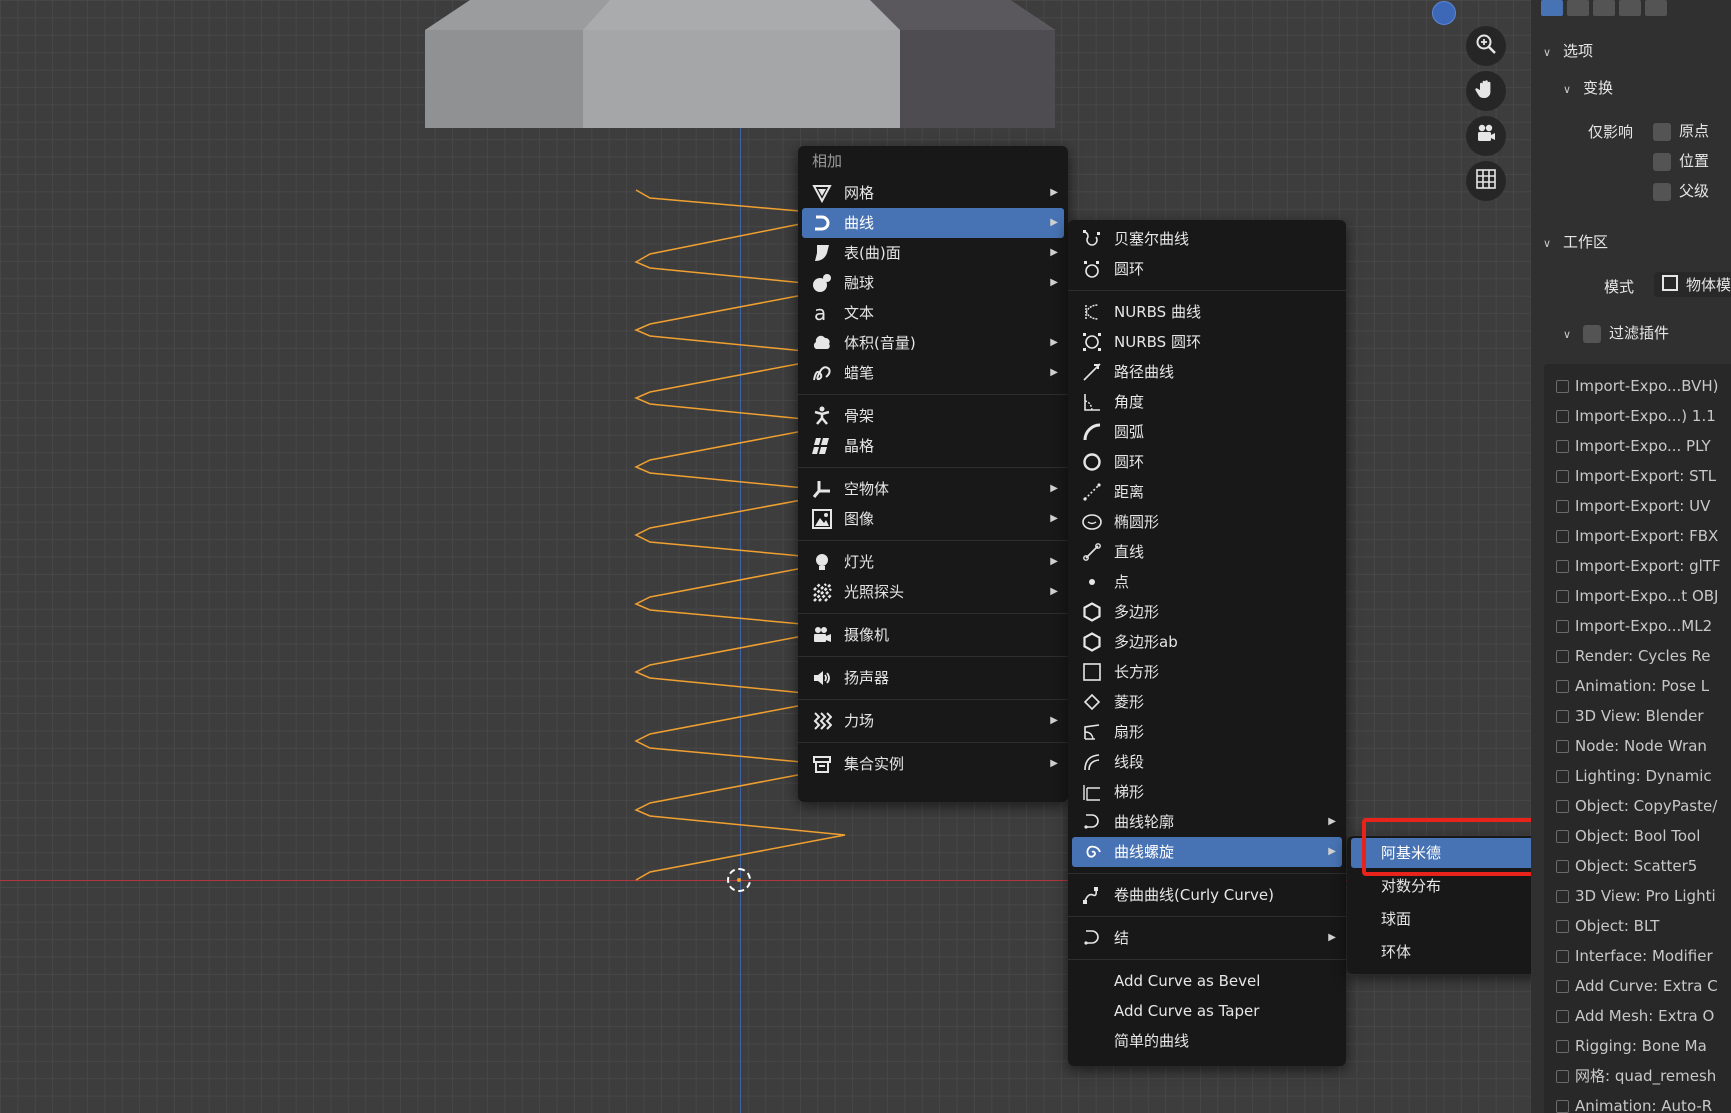 The width and height of the screenshot is (1731, 1113). Describe the element at coordinates (1486, 91) in the screenshot. I see `pan-button` at that location.